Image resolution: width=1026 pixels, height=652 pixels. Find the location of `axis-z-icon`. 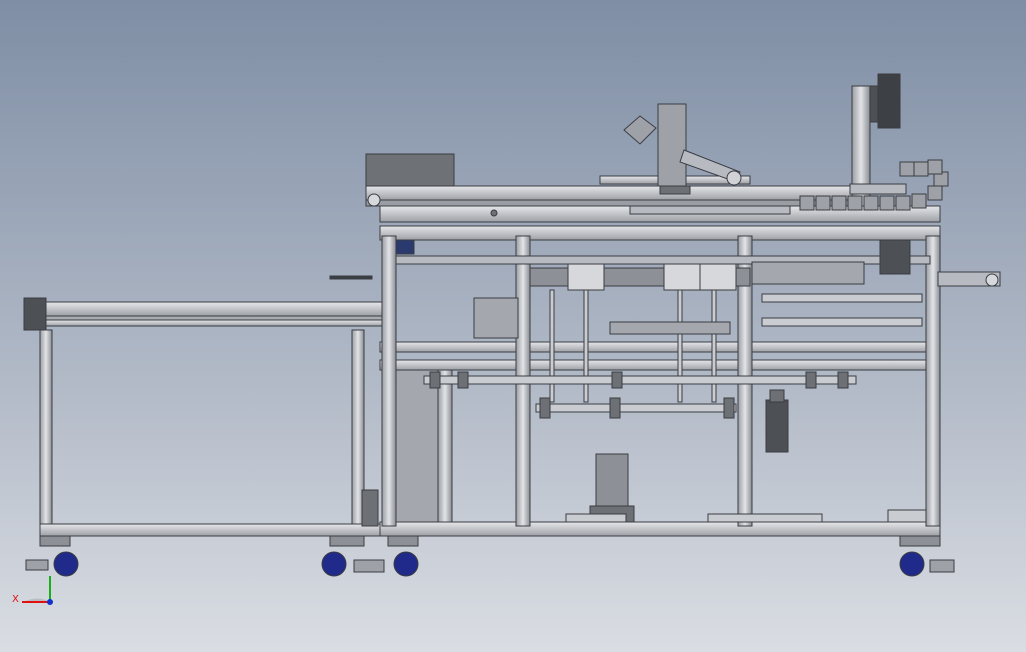

axis-z-icon is located at coordinates (50, 602).